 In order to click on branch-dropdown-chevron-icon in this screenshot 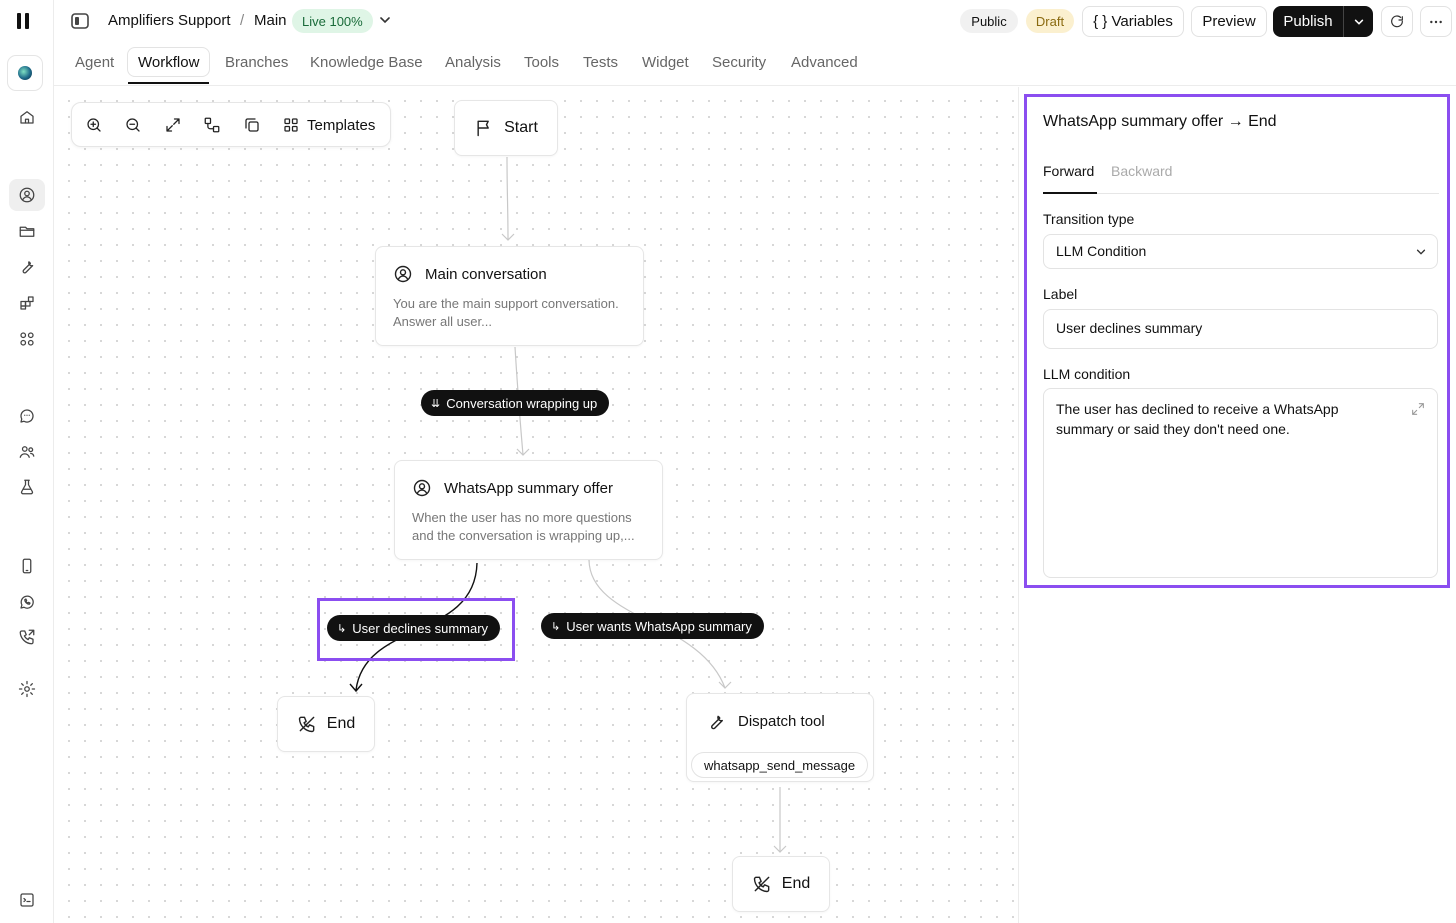, I will do `click(385, 20)`.